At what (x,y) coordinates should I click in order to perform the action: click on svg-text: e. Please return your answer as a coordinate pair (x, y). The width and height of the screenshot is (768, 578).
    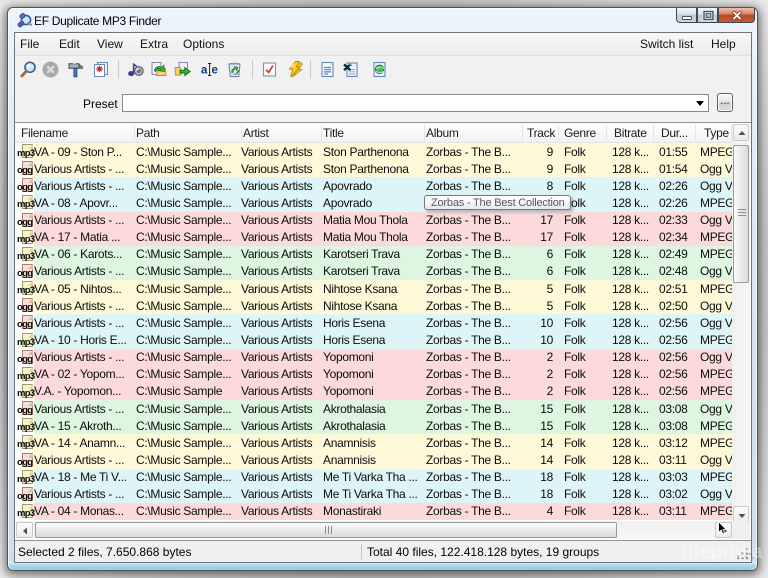
    Looking at the image, I should click on (215, 71).